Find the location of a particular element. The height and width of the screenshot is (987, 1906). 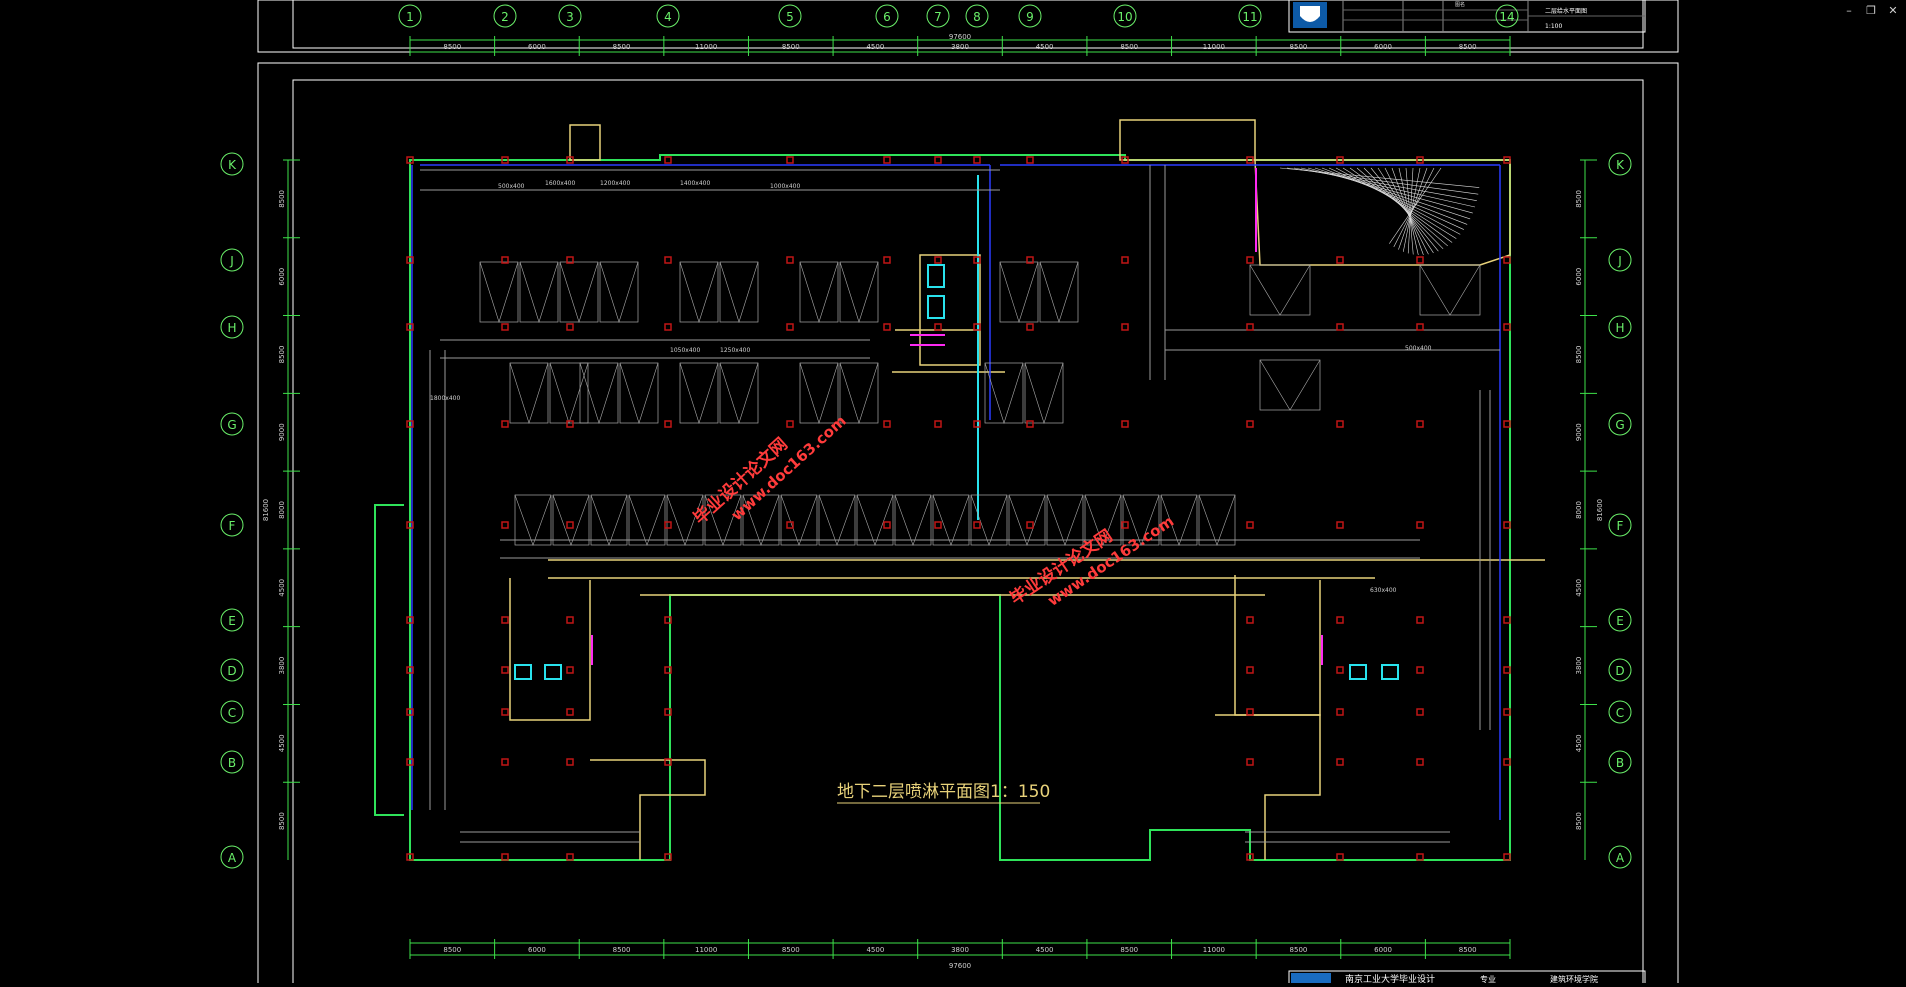

axis-label: 2 is located at coordinates (505, 17).